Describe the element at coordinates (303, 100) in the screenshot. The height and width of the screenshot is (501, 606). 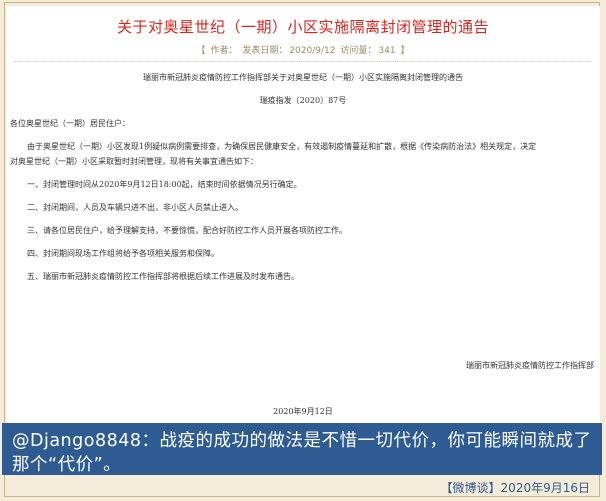
I see `notice-doc-number: 瑞疫指发〔2020〕87号` at that location.